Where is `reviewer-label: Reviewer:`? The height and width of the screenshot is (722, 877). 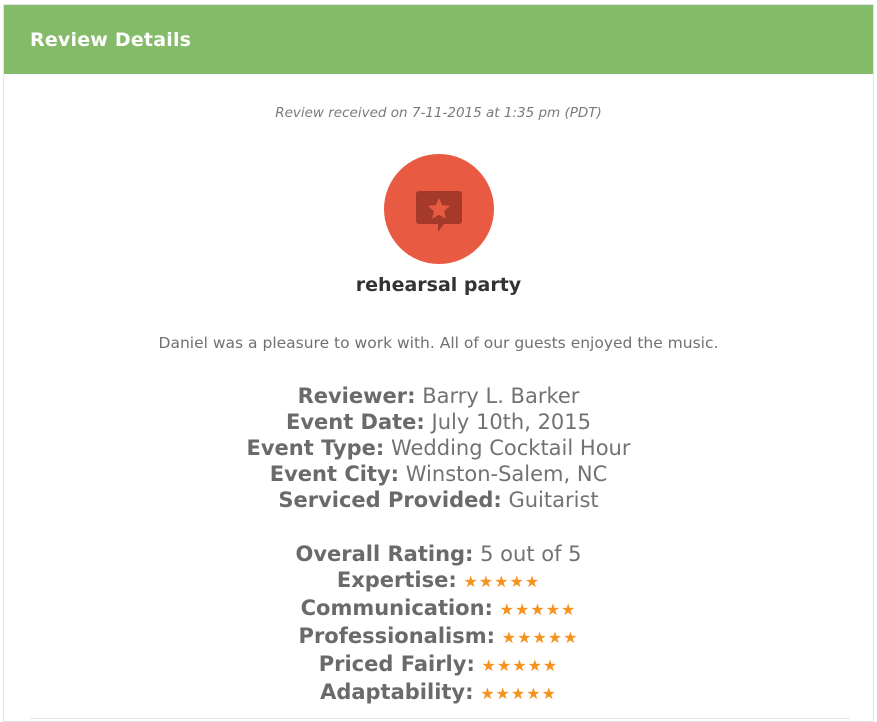 reviewer-label: Reviewer: is located at coordinates (356, 396).